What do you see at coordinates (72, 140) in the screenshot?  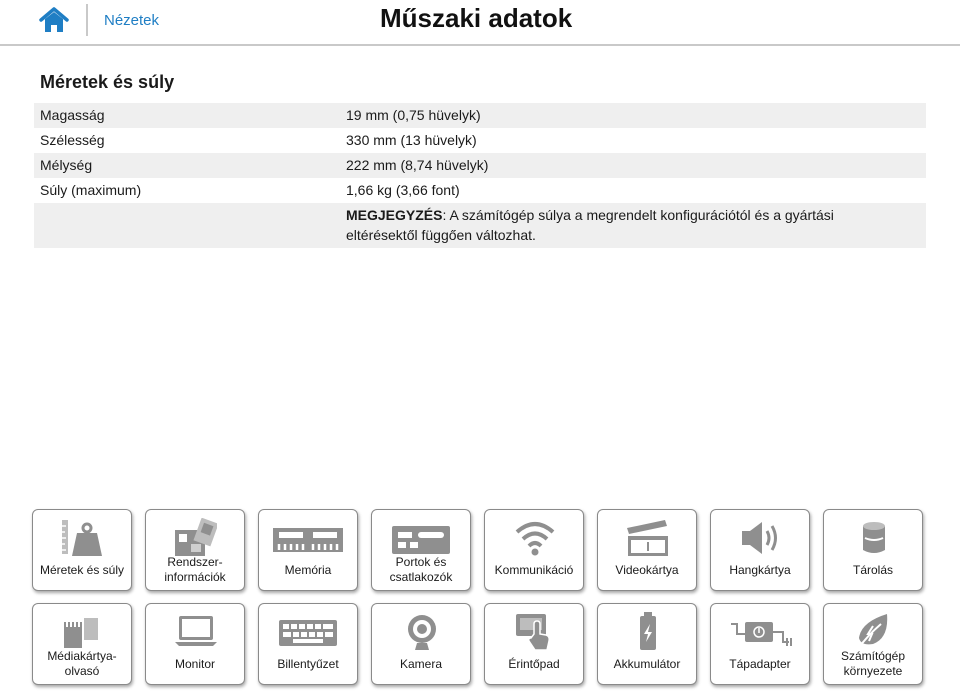 I see `spec-label: Szélesség` at bounding box center [72, 140].